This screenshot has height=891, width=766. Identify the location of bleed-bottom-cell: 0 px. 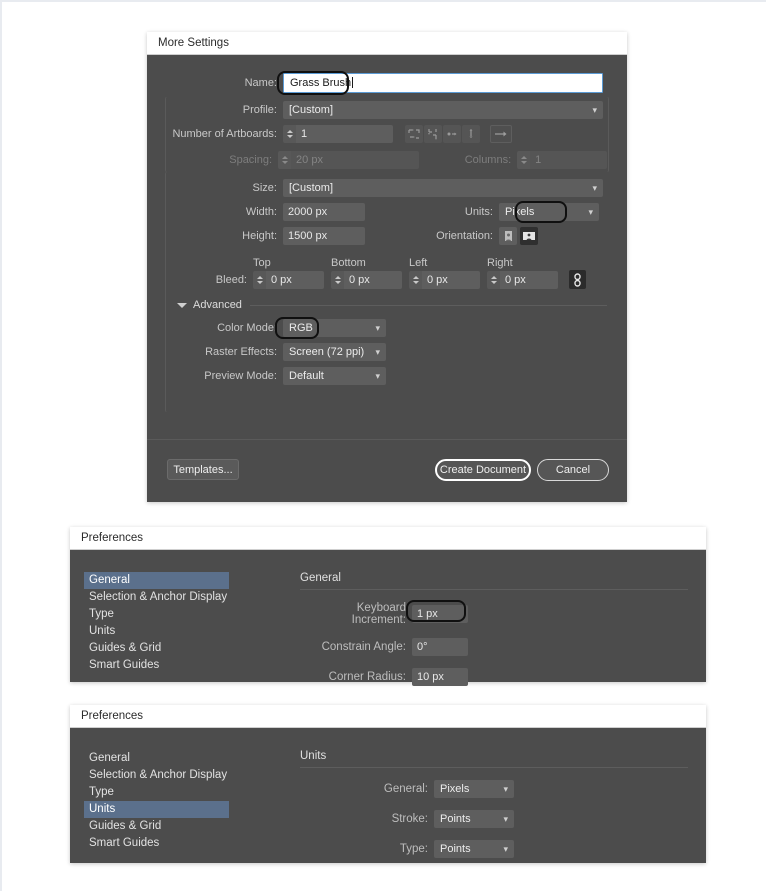
(370, 279).